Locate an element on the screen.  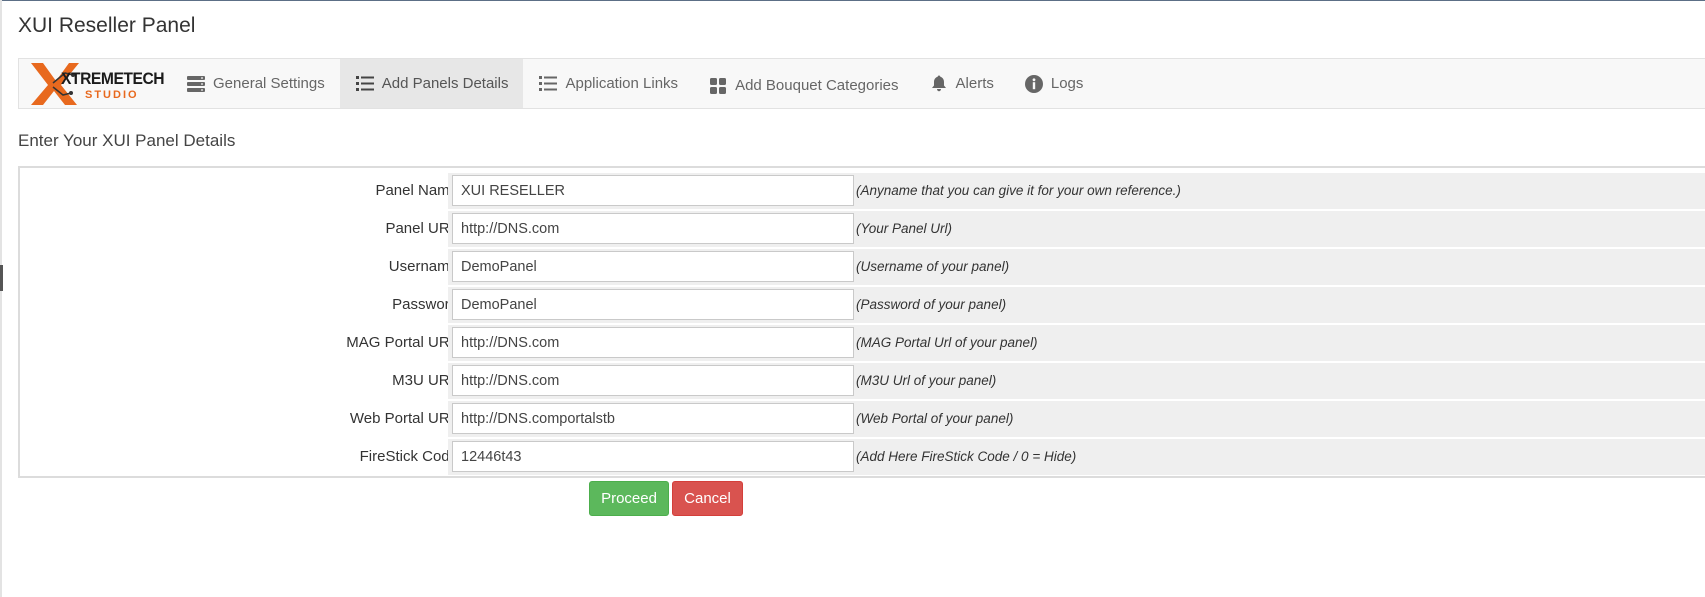
nav-label: Alerts is located at coordinates (974, 83).